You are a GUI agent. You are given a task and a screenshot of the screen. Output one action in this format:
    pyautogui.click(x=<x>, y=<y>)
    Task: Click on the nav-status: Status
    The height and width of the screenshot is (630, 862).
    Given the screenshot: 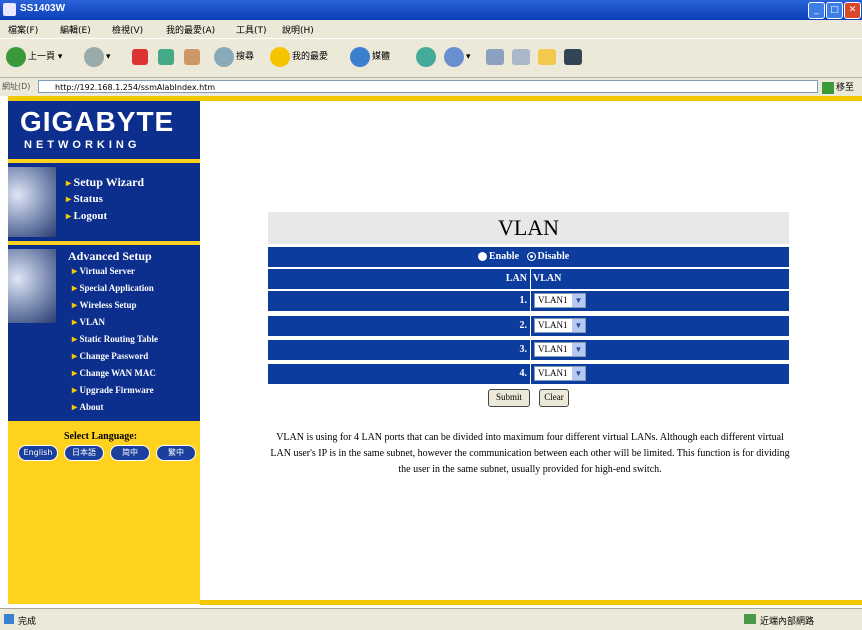 What is the action you would take?
    pyautogui.click(x=84, y=199)
    